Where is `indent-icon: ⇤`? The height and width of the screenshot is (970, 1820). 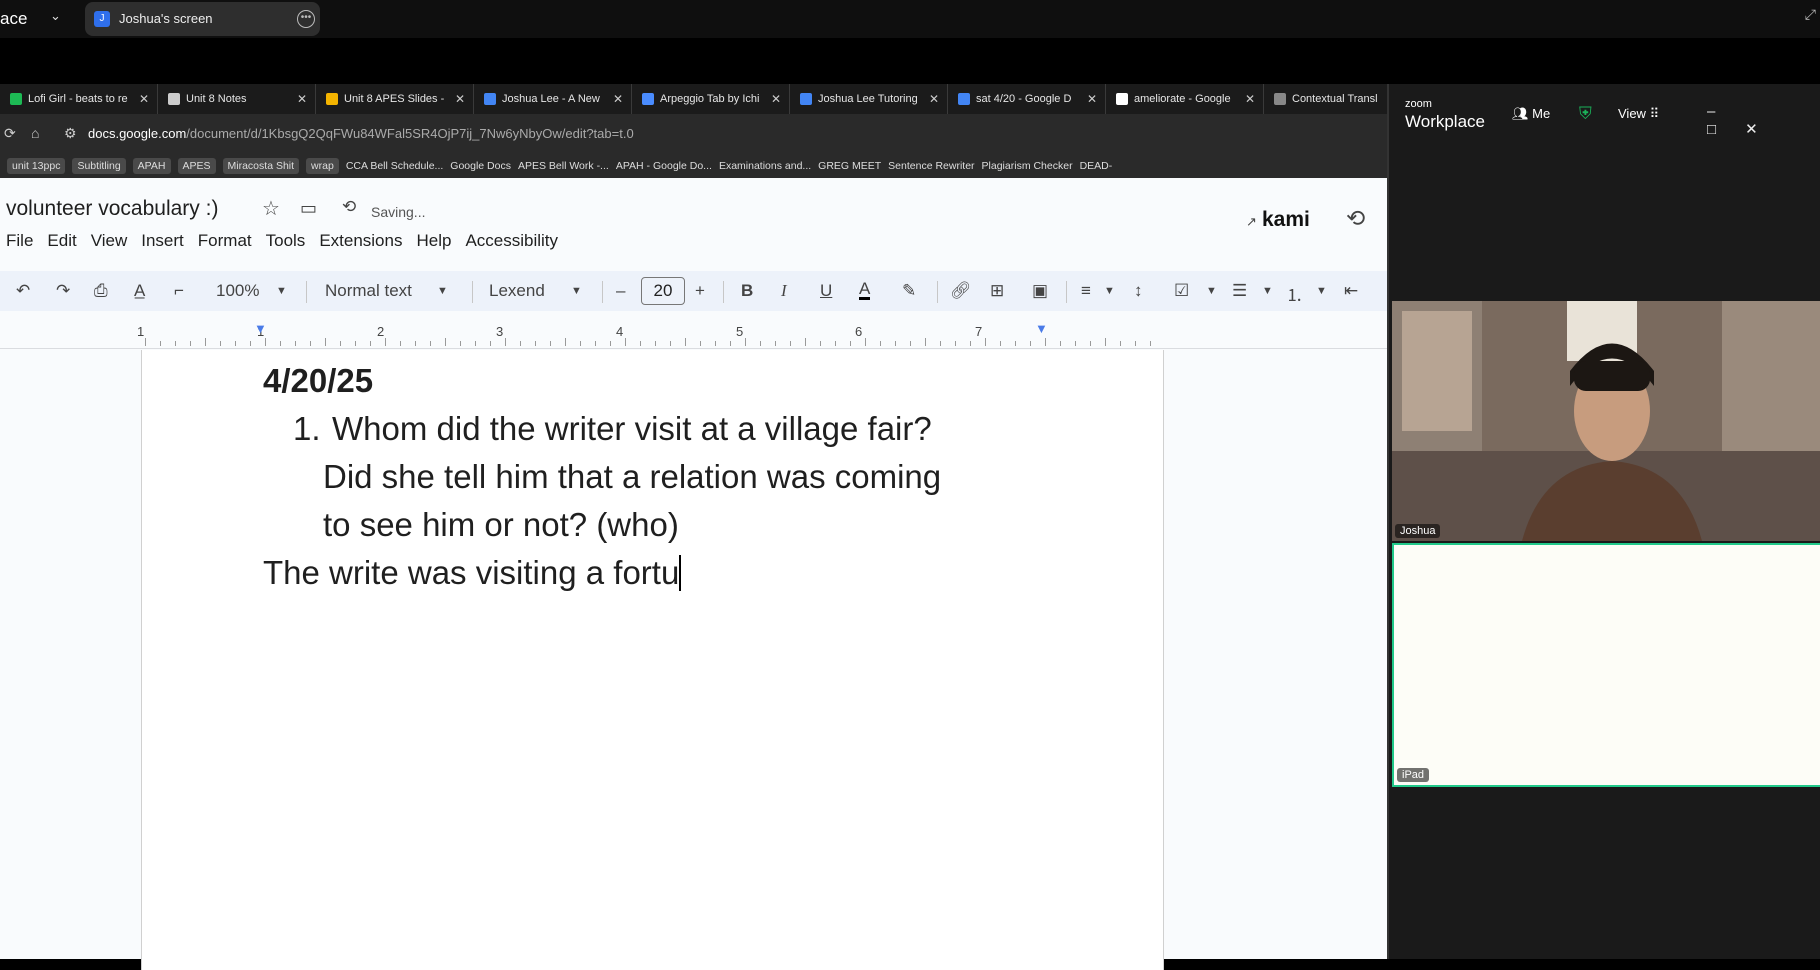
indent-icon: ⇤ is located at coordinates (1351, 291).